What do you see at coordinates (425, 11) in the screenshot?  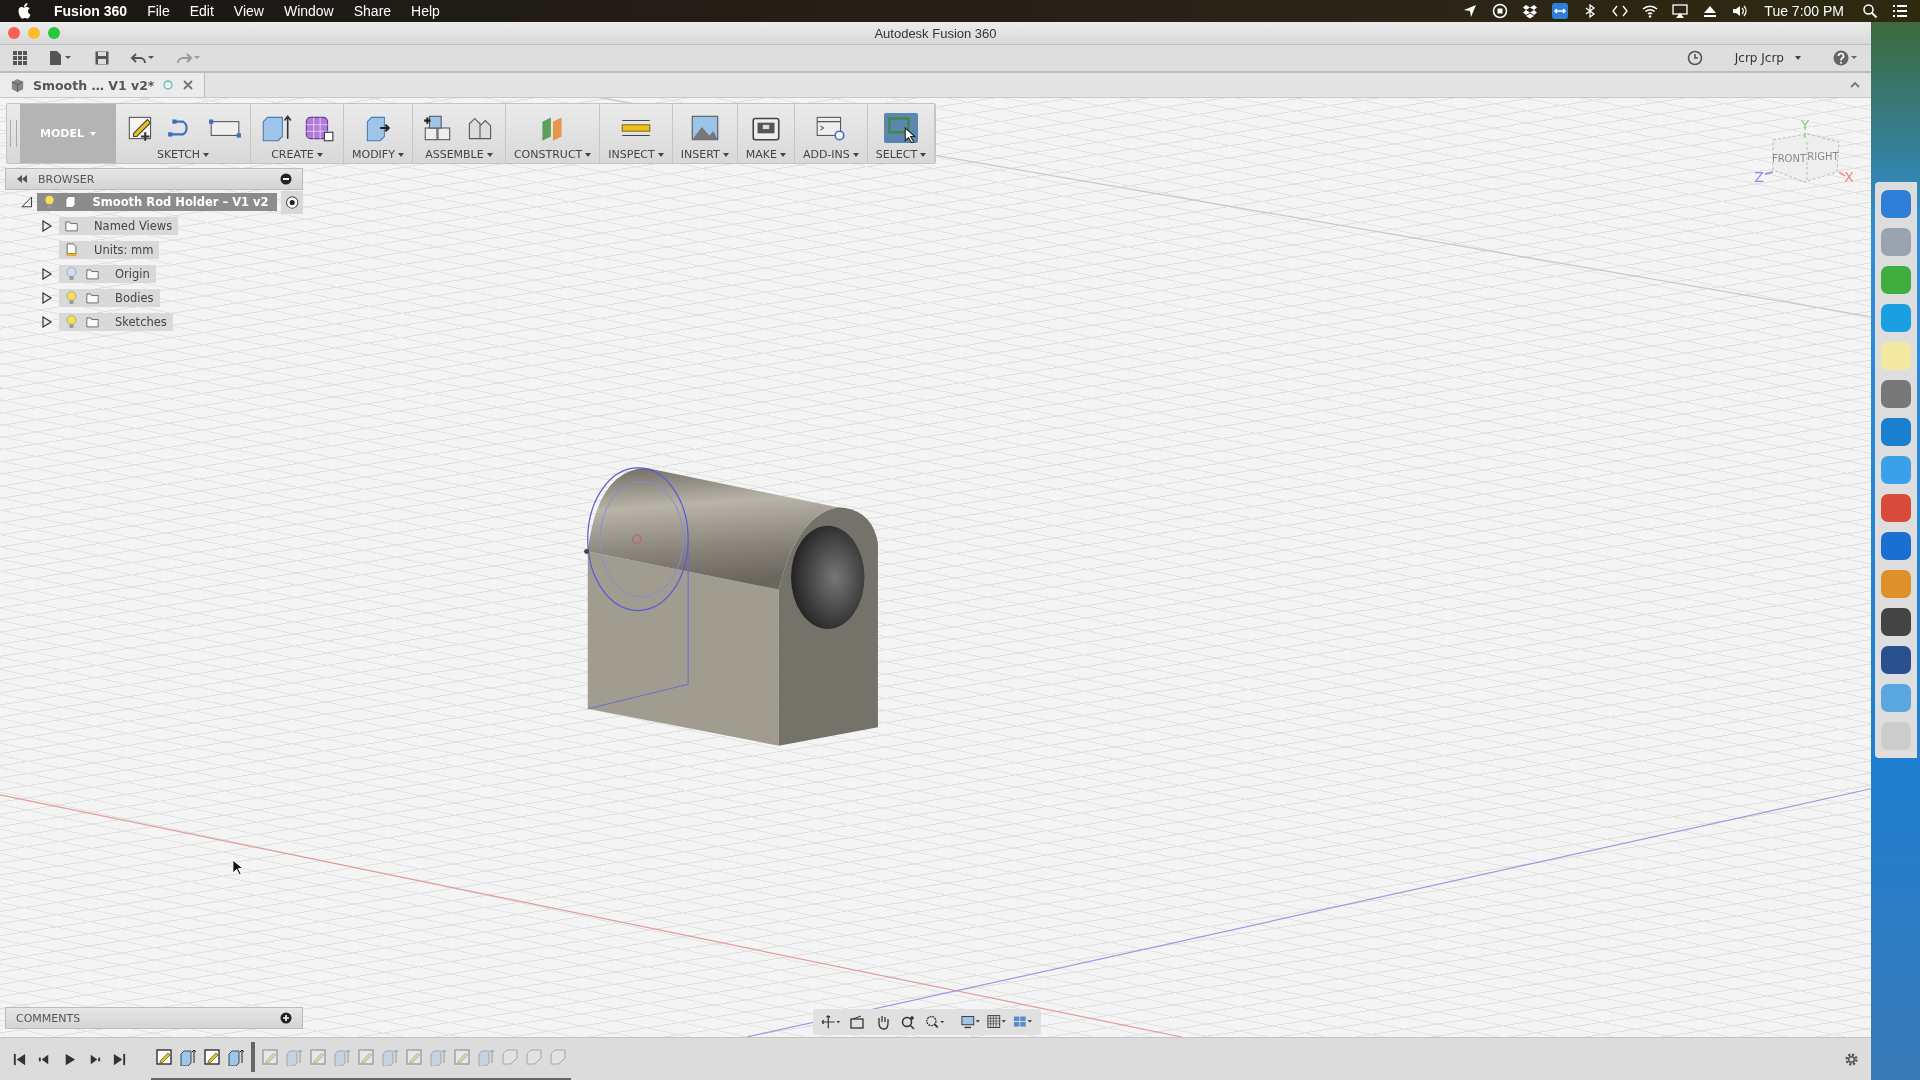 I see `menu-item: Help` at bounding box center [425, 11].